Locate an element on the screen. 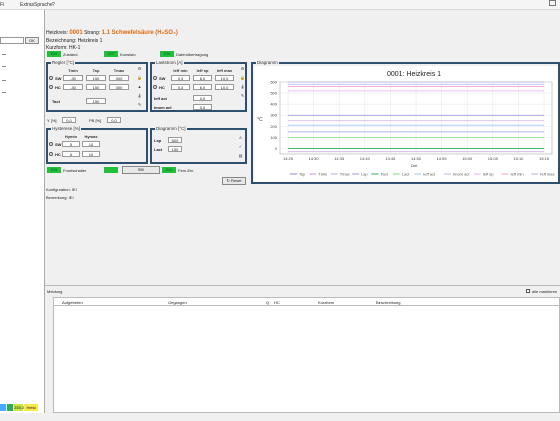 The image size is (560, 421). col-kurzform: Kurzform is located at coordinates (326, 302).